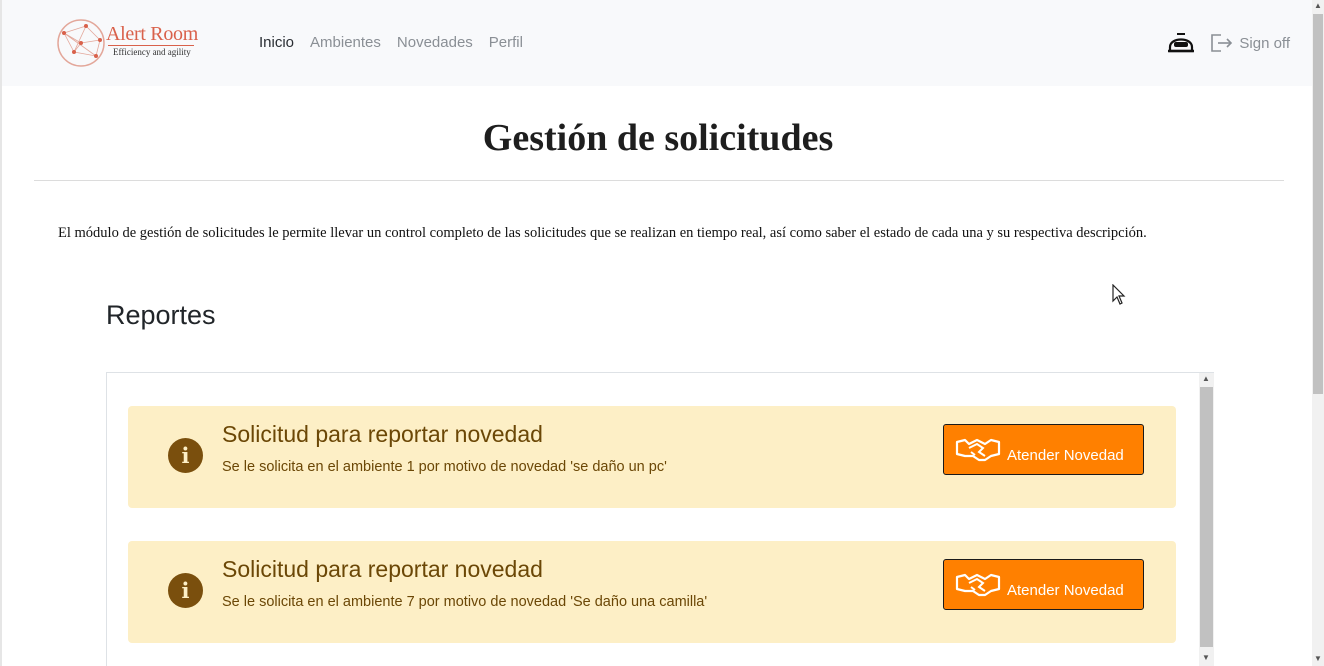  What do you see at coordinates (152, 34) in the screenshot?
I see `brand-name: Alert Room` at bounding box center [152, 34].